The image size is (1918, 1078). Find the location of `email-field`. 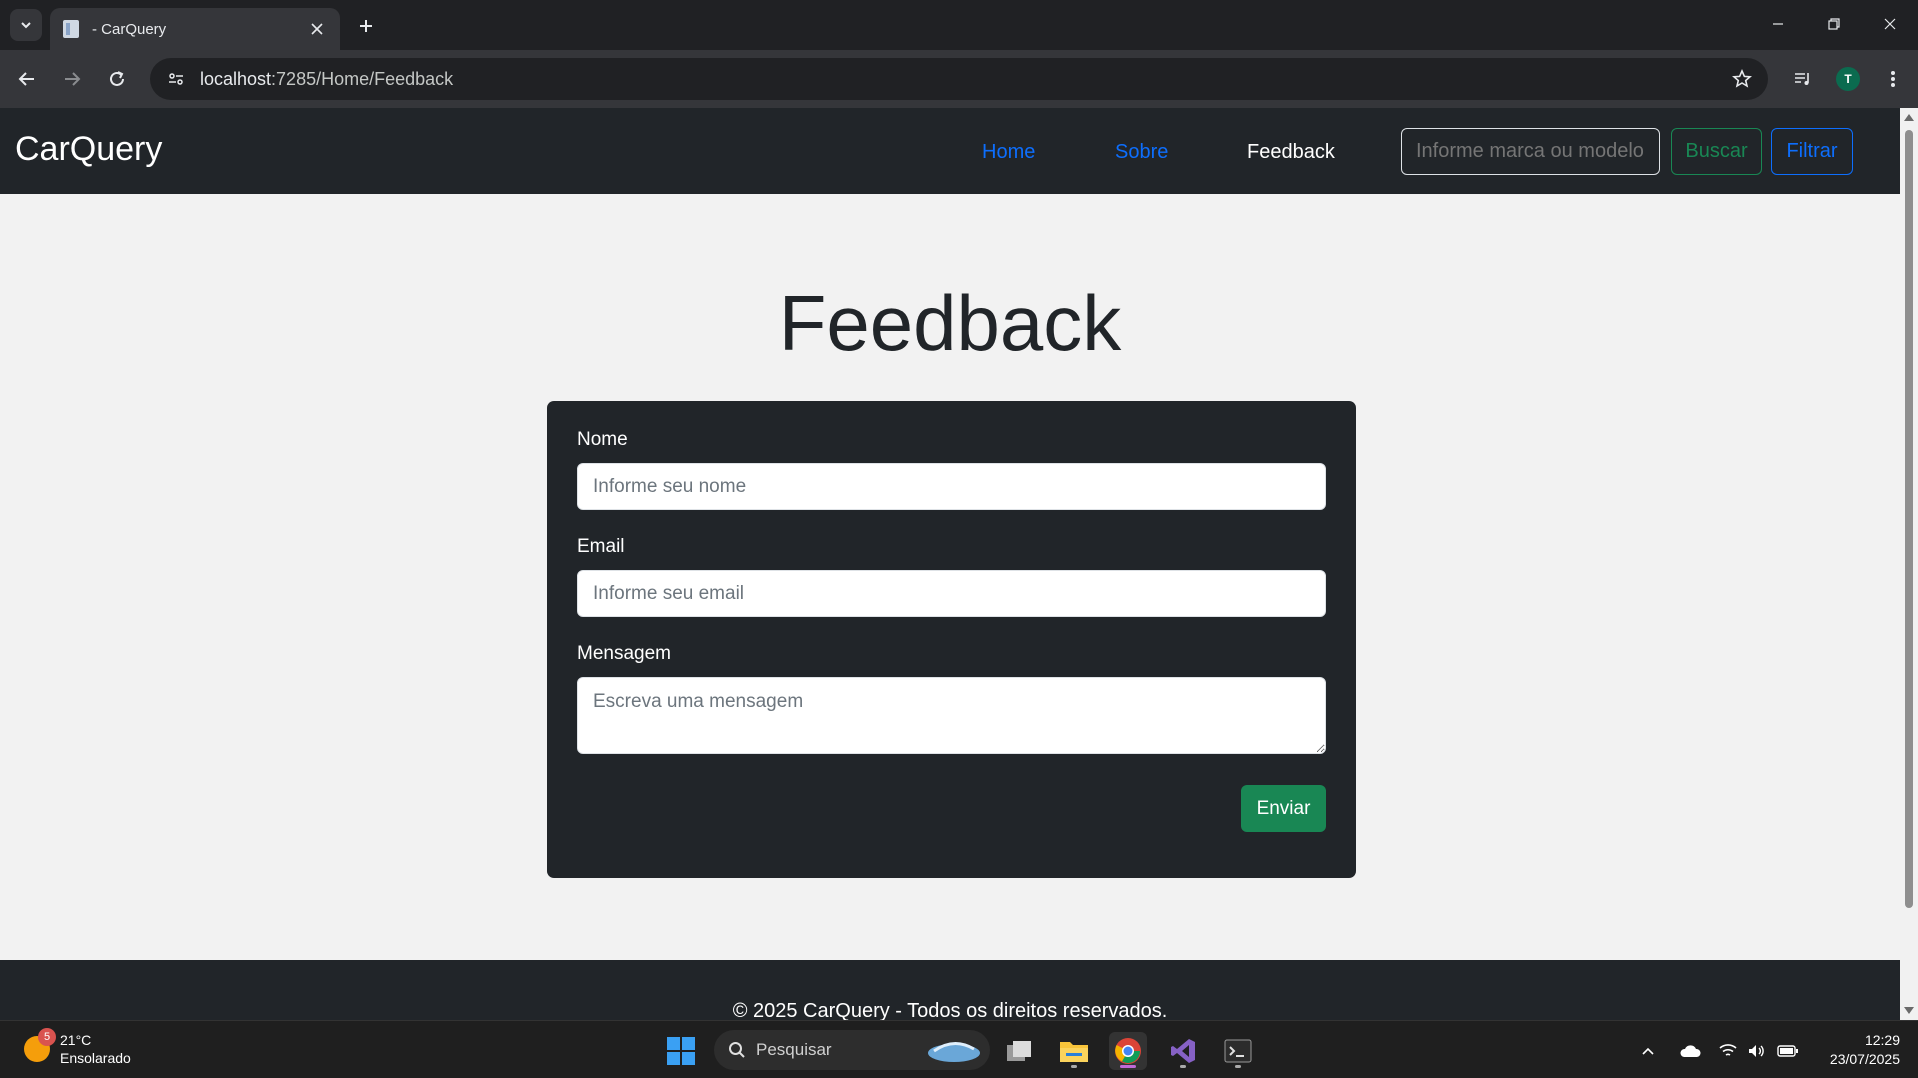

email-field is located at coordinates (951, 593).